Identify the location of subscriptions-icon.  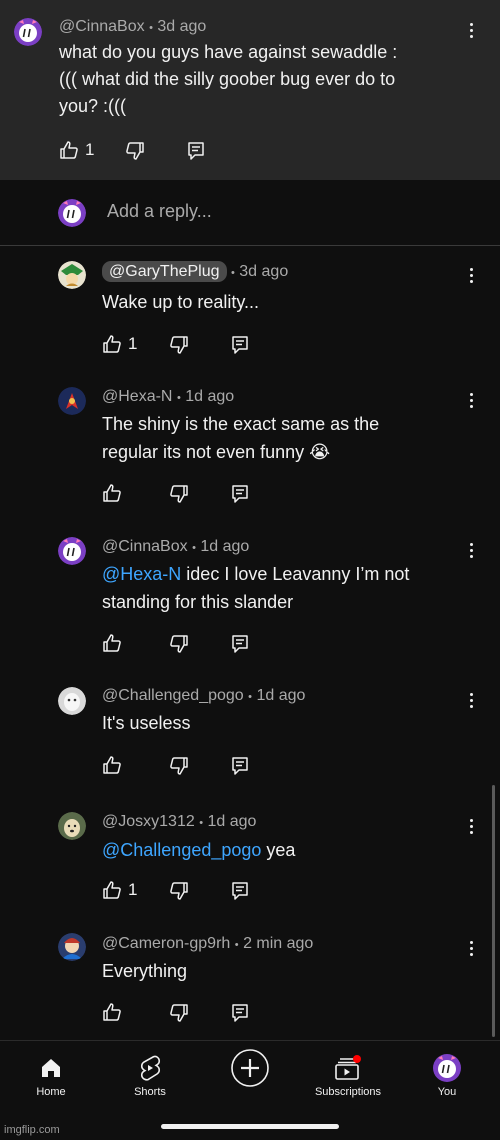
(348, 1067).